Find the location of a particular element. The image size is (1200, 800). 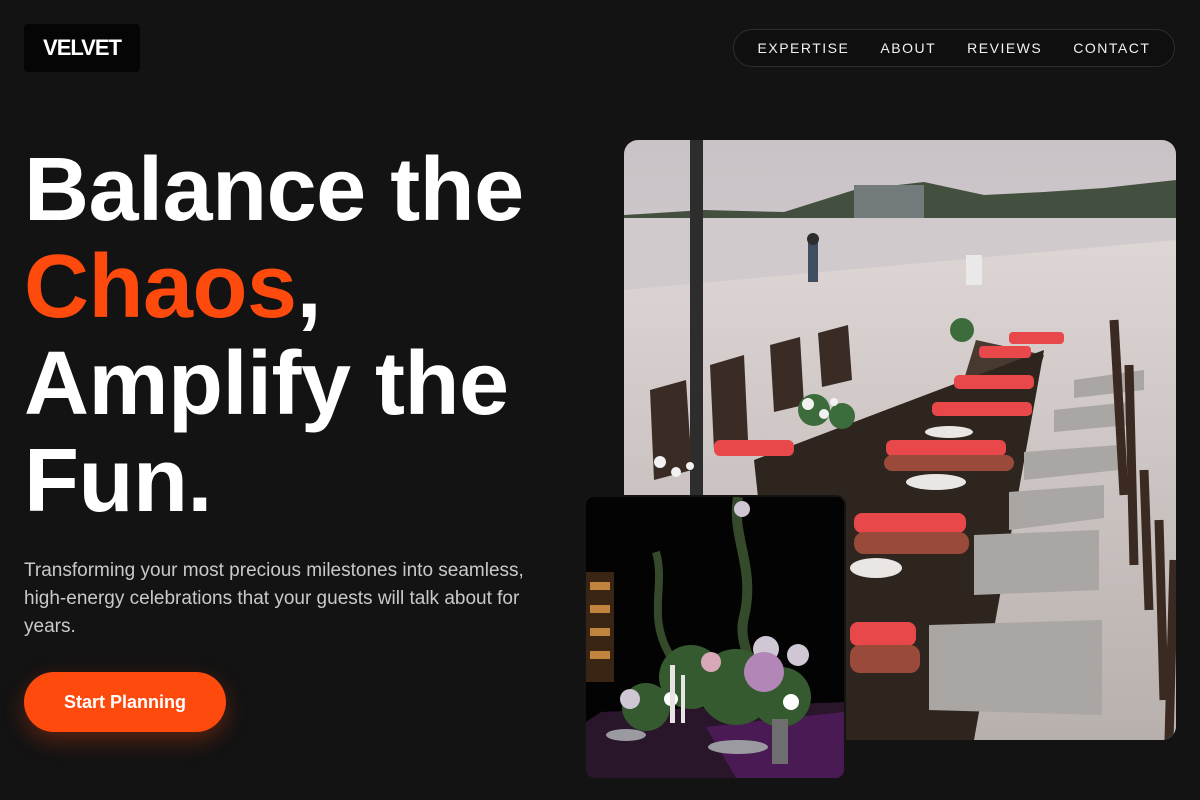

nav-link-contact: CONTACT is located at coordinates (1111, 48).